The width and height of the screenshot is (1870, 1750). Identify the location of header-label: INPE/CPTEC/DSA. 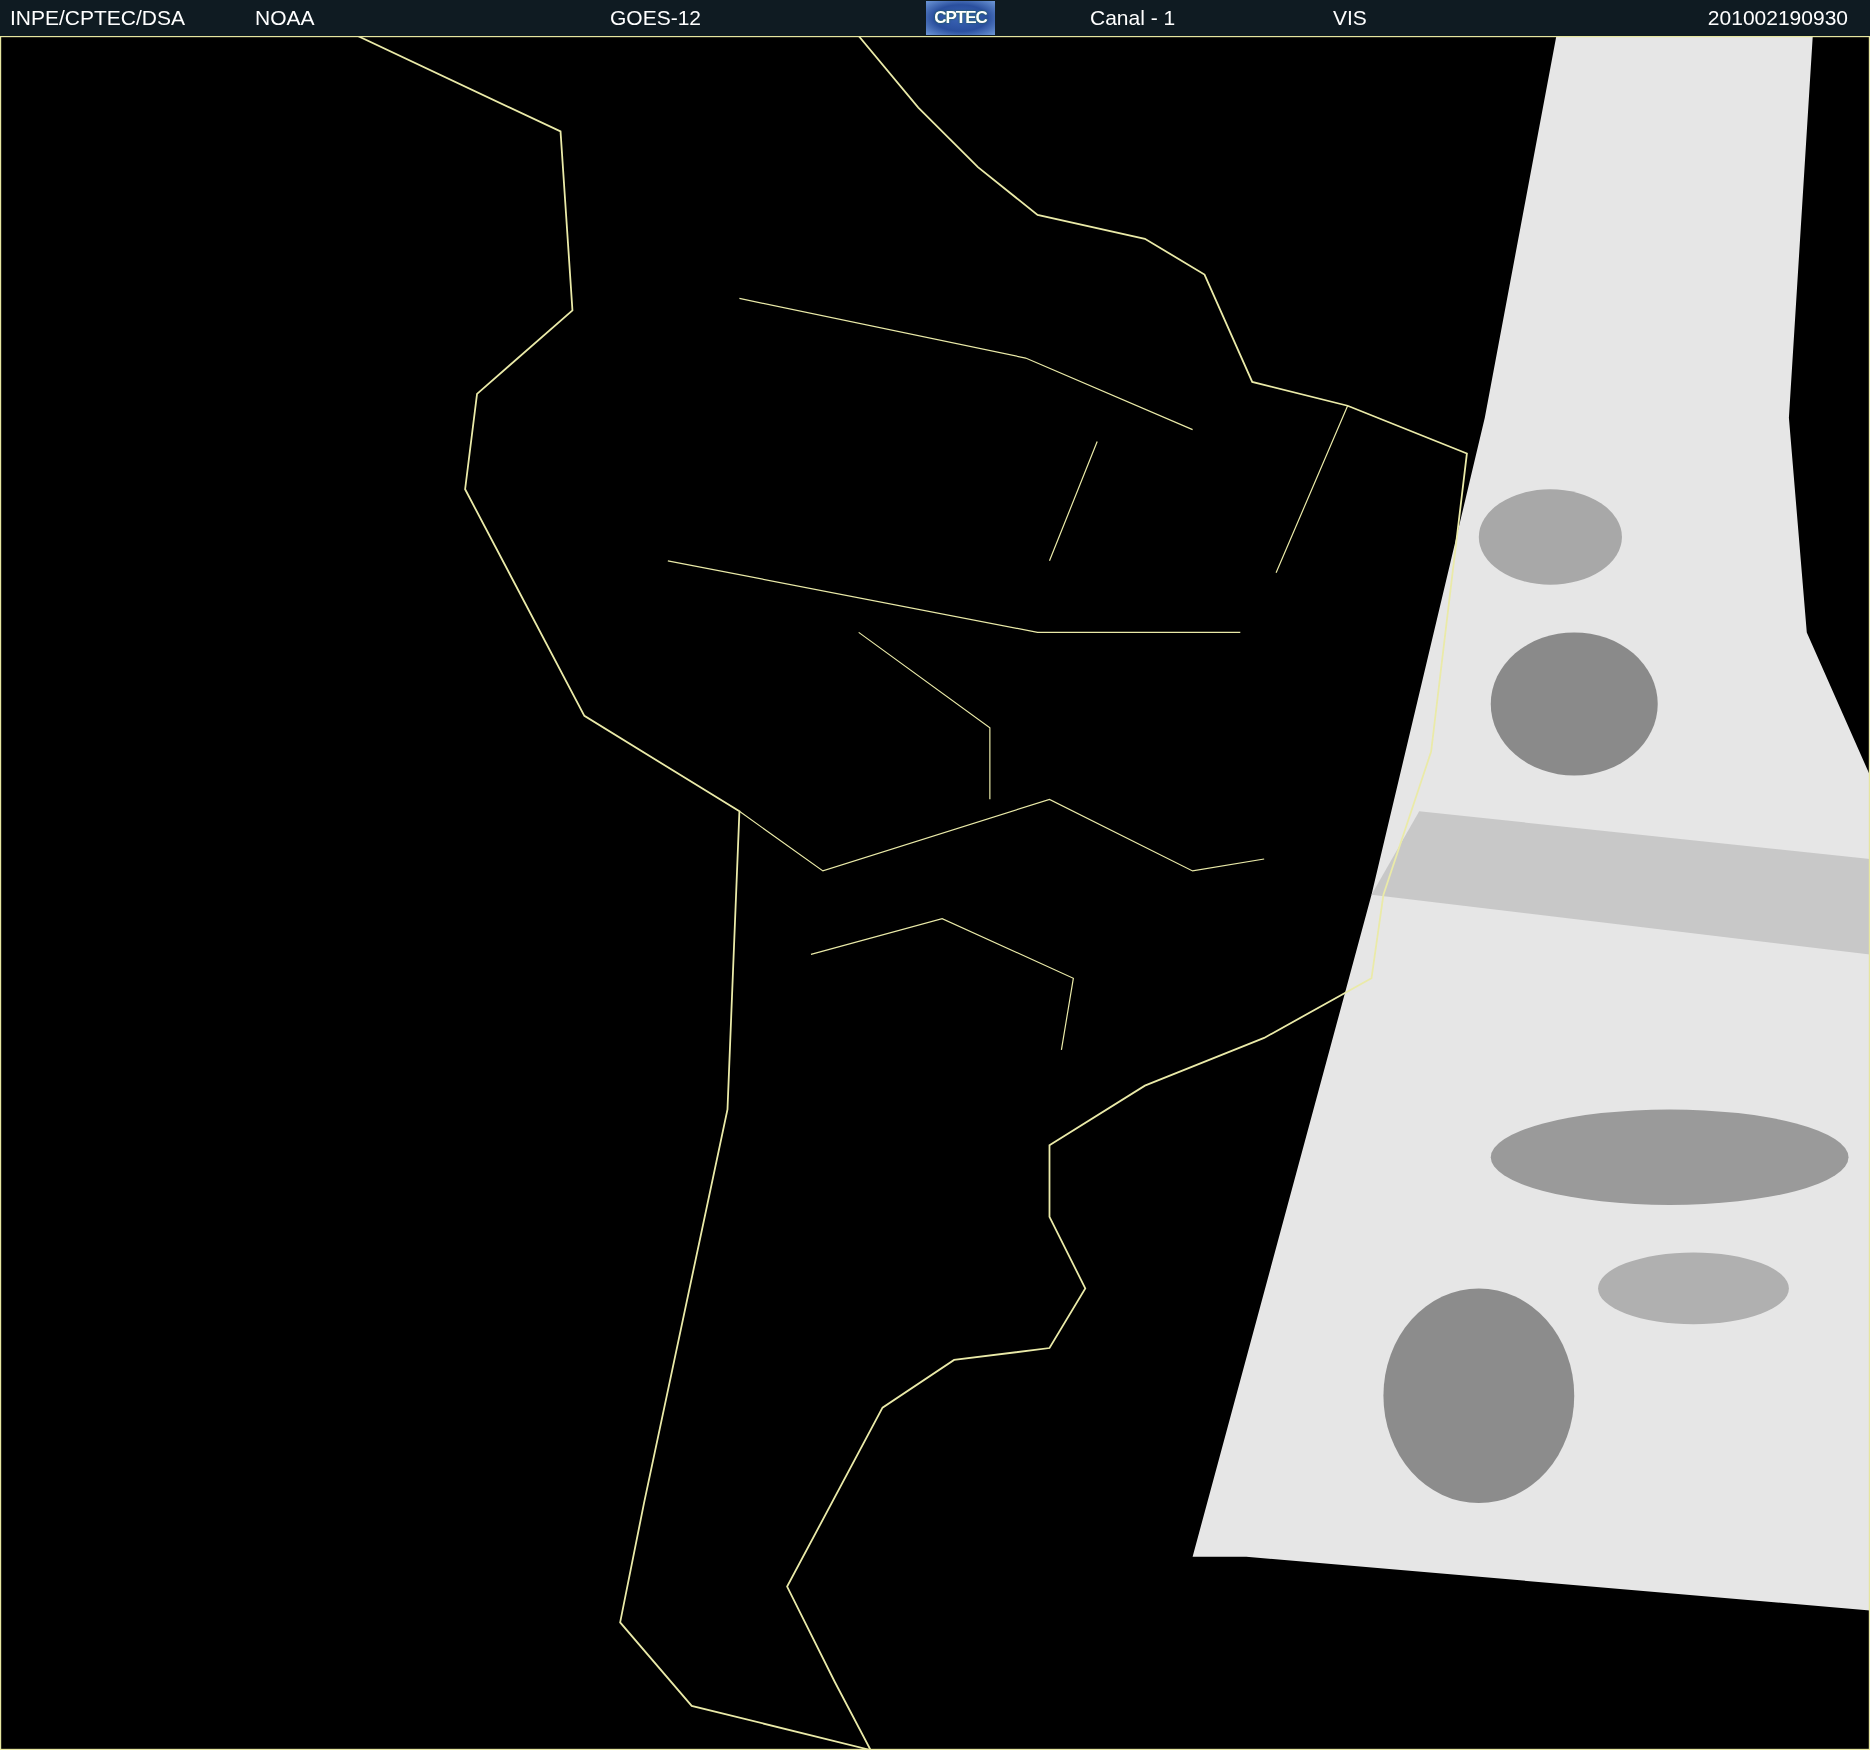
(98, 17).